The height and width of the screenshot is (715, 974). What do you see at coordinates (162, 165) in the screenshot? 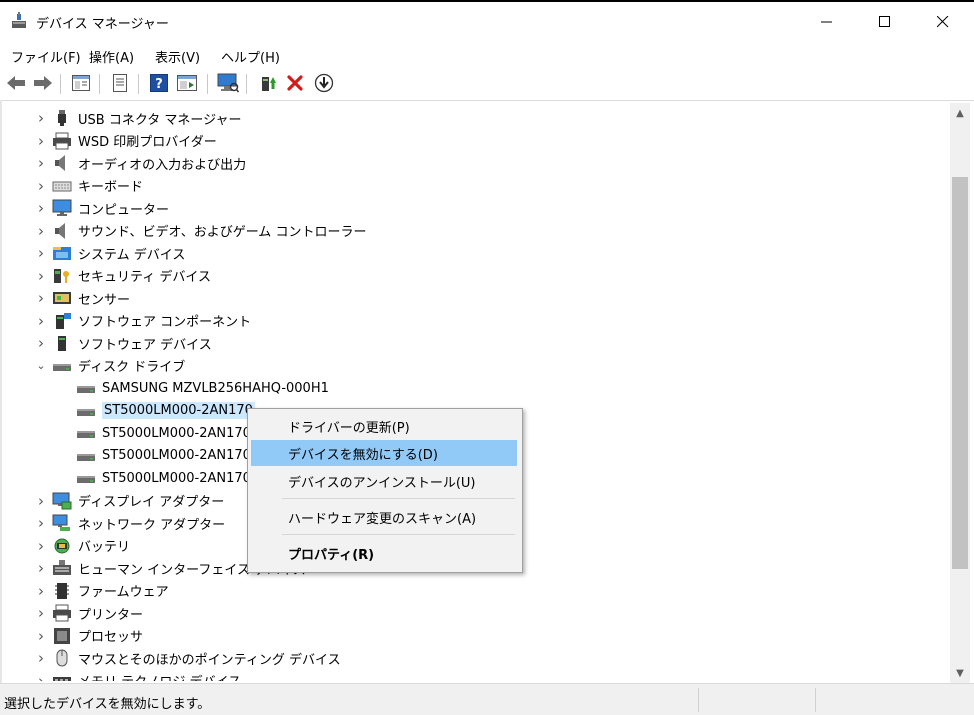
I see `tree-item-label: オーディオの入力および出力` at bounding box center [162, 165].